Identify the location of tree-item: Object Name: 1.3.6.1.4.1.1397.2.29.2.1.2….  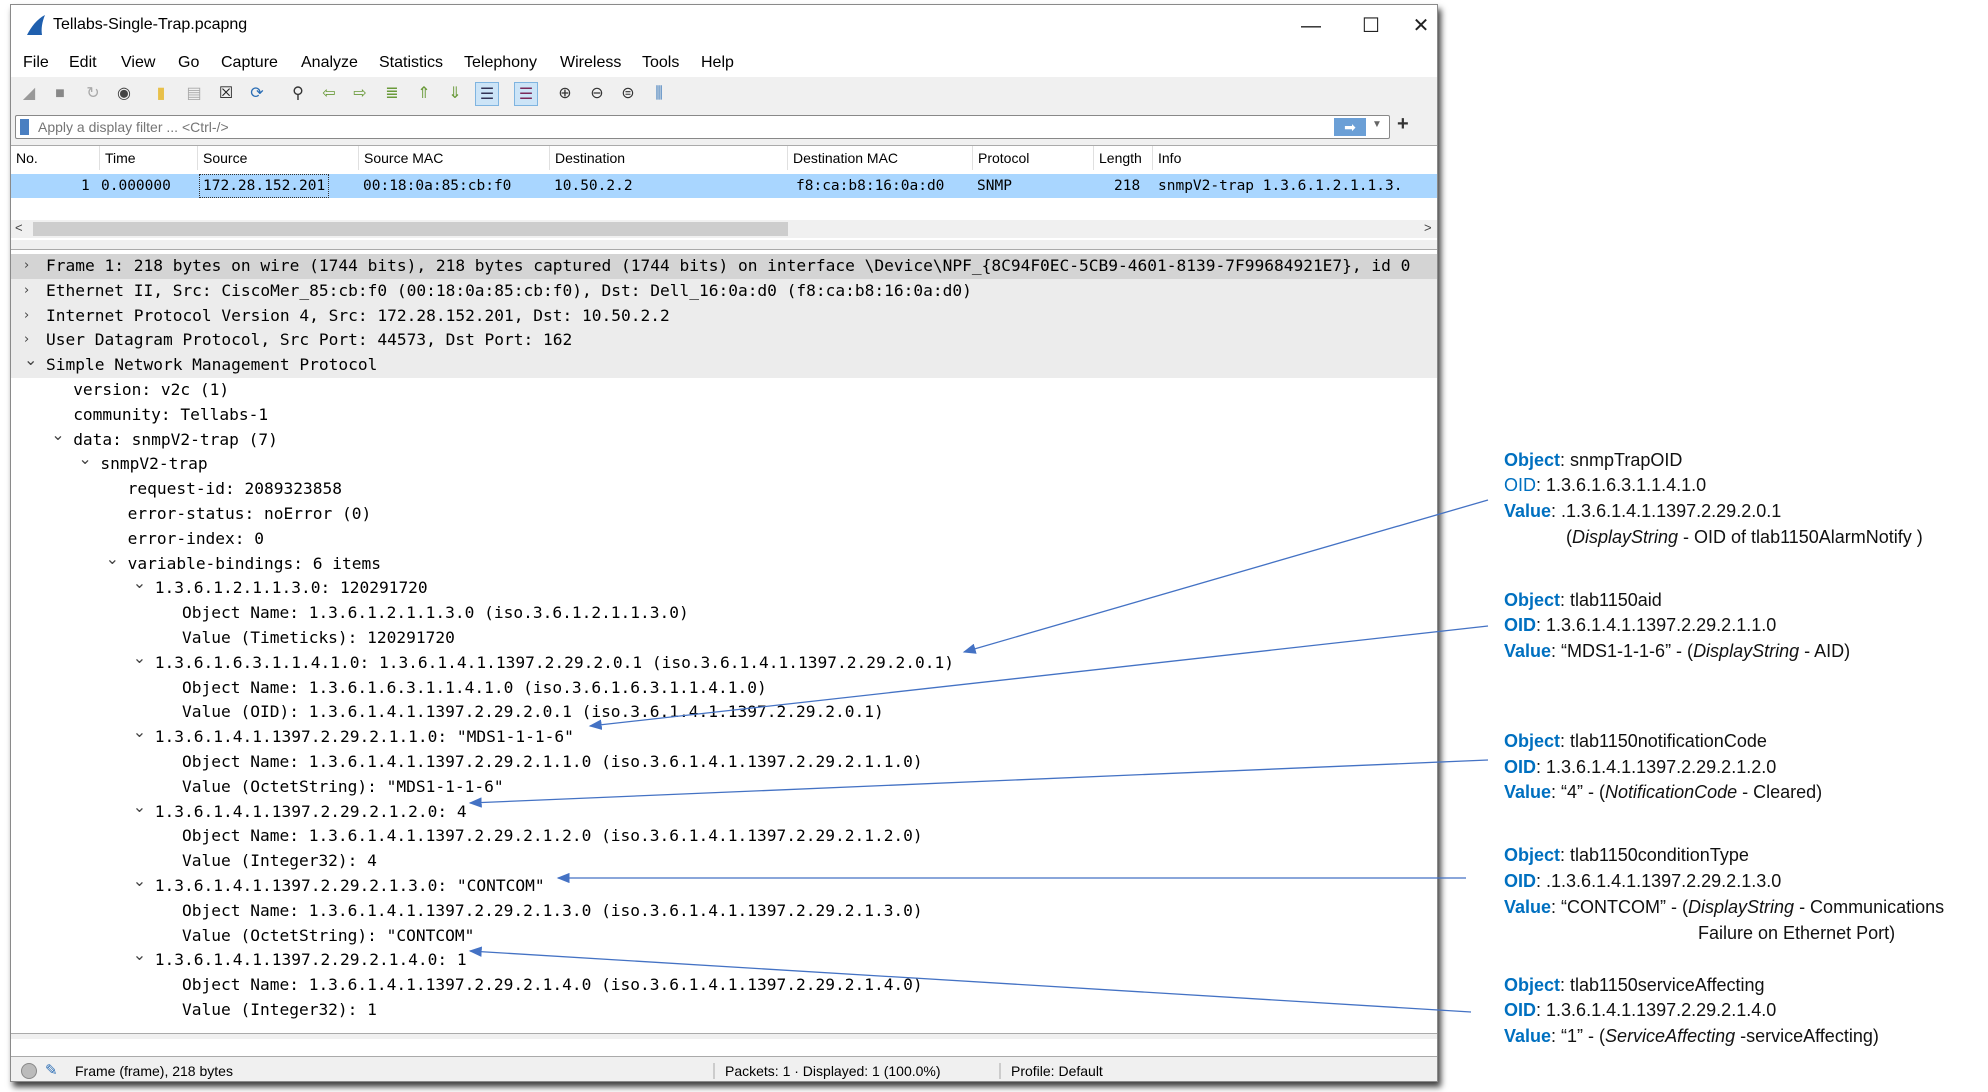
(724, 836).